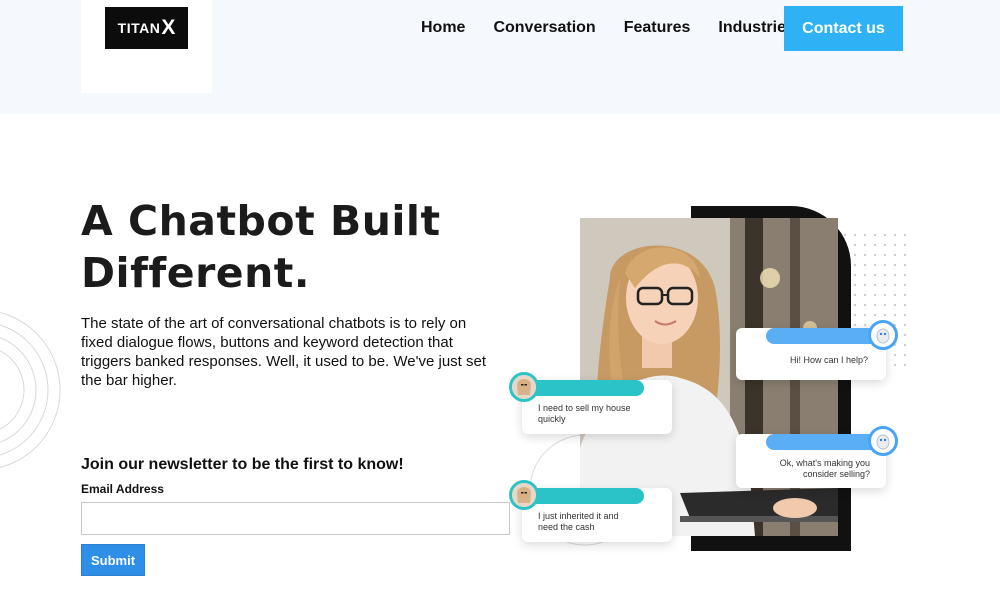 The width and height of the screenshot is (1000, 594). I want to click on user-message-1-text: I need to sell my house quickly, so click(584, 414).